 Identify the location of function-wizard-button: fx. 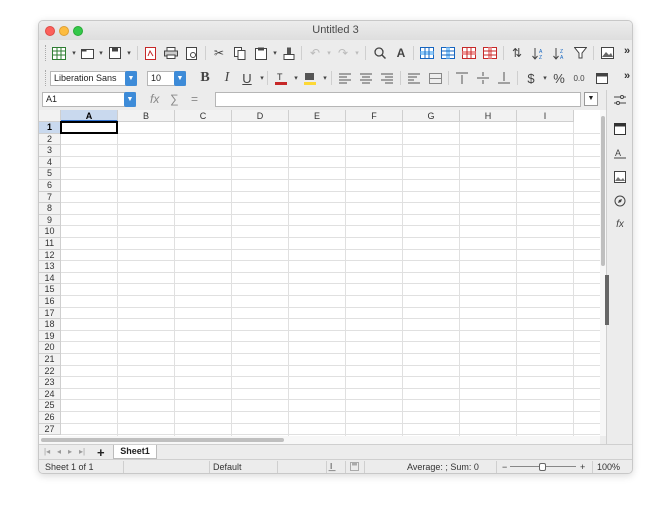
(154, 99).